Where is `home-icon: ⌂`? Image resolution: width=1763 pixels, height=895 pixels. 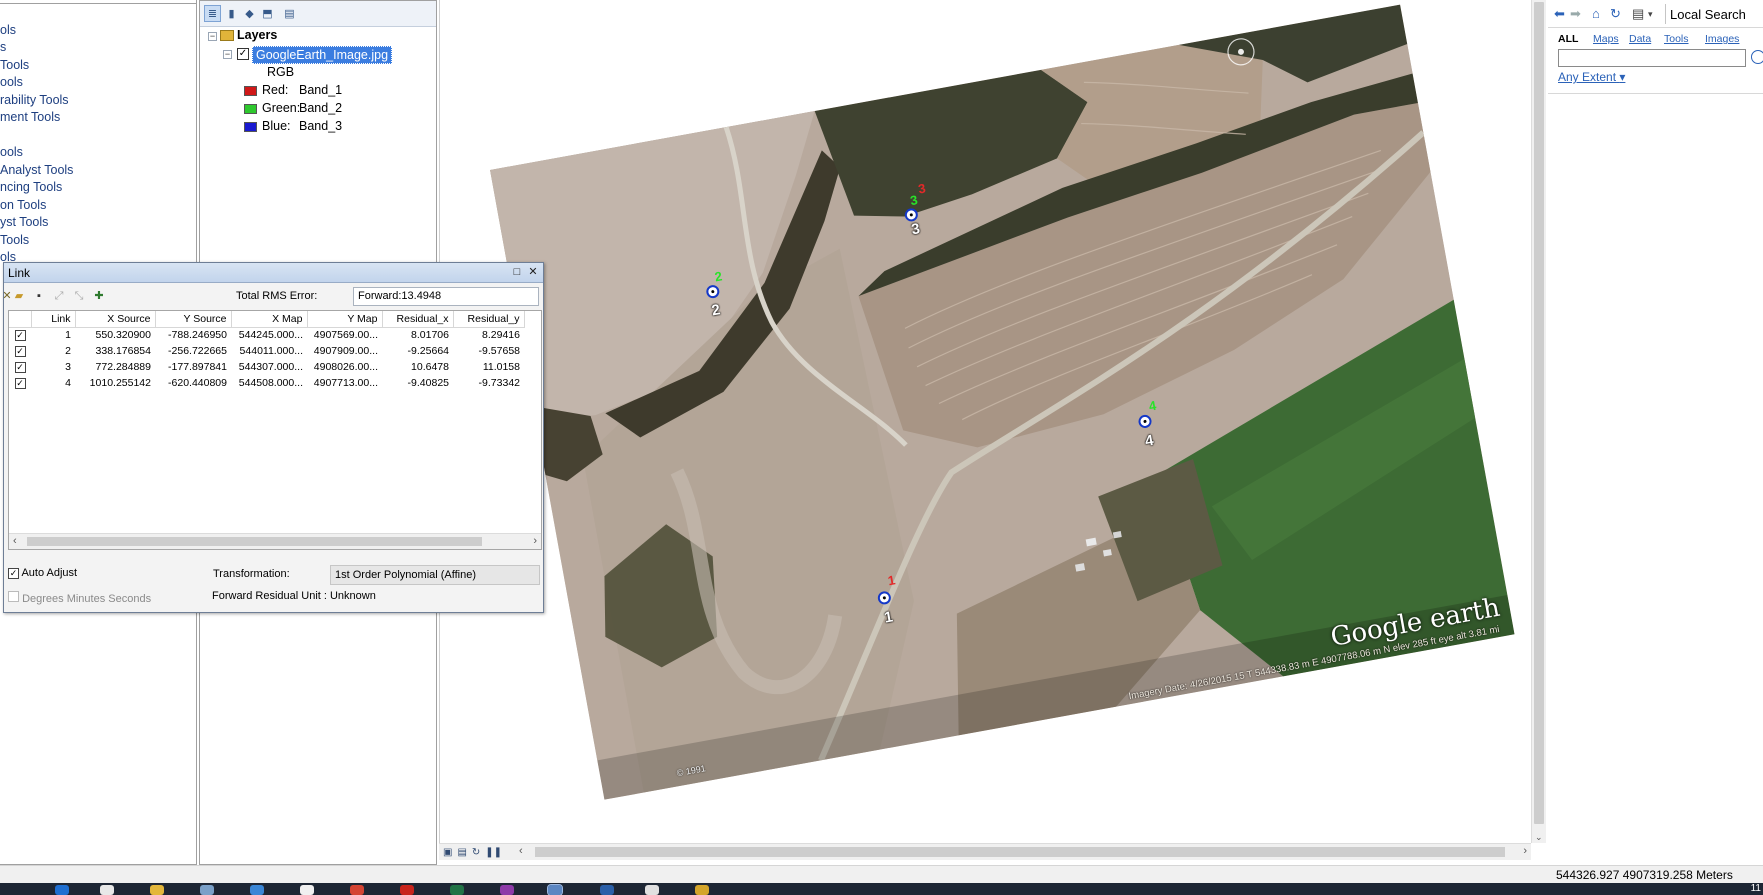 home-icon: ⌂ is located at coordinates (1596, 13).